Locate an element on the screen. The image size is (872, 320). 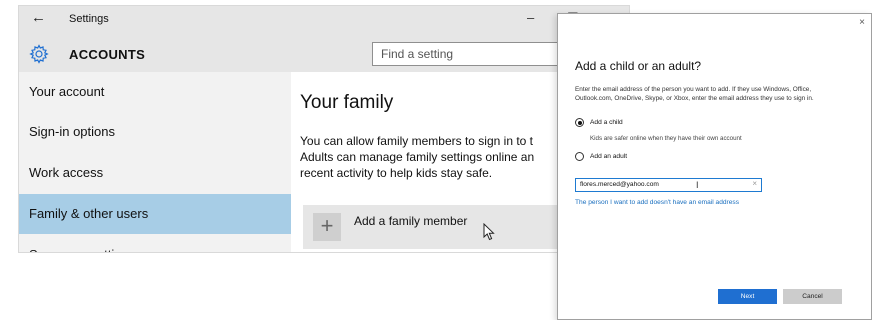
app-title: Settings is located at coordinates (89, 19).